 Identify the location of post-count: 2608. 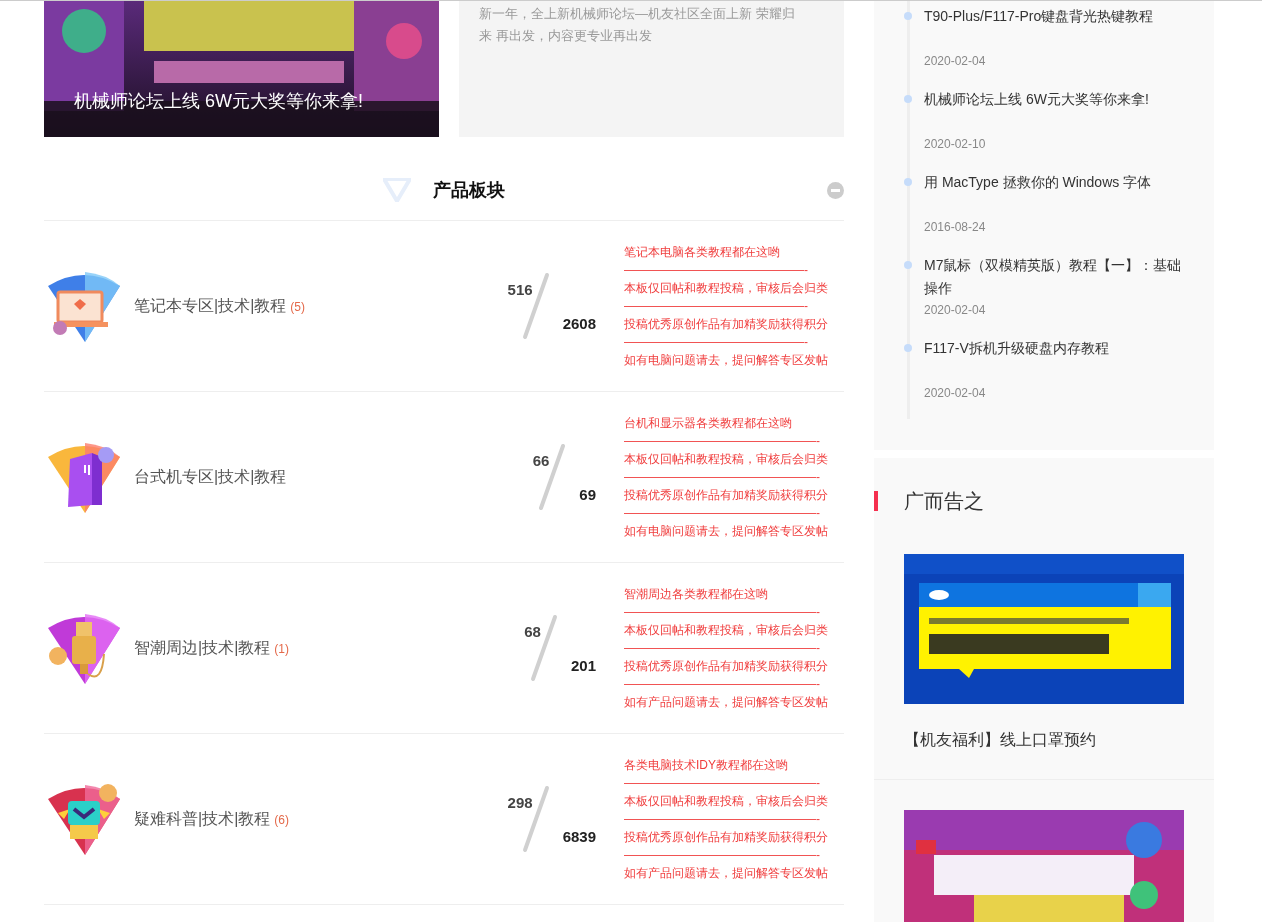
(579, 323).